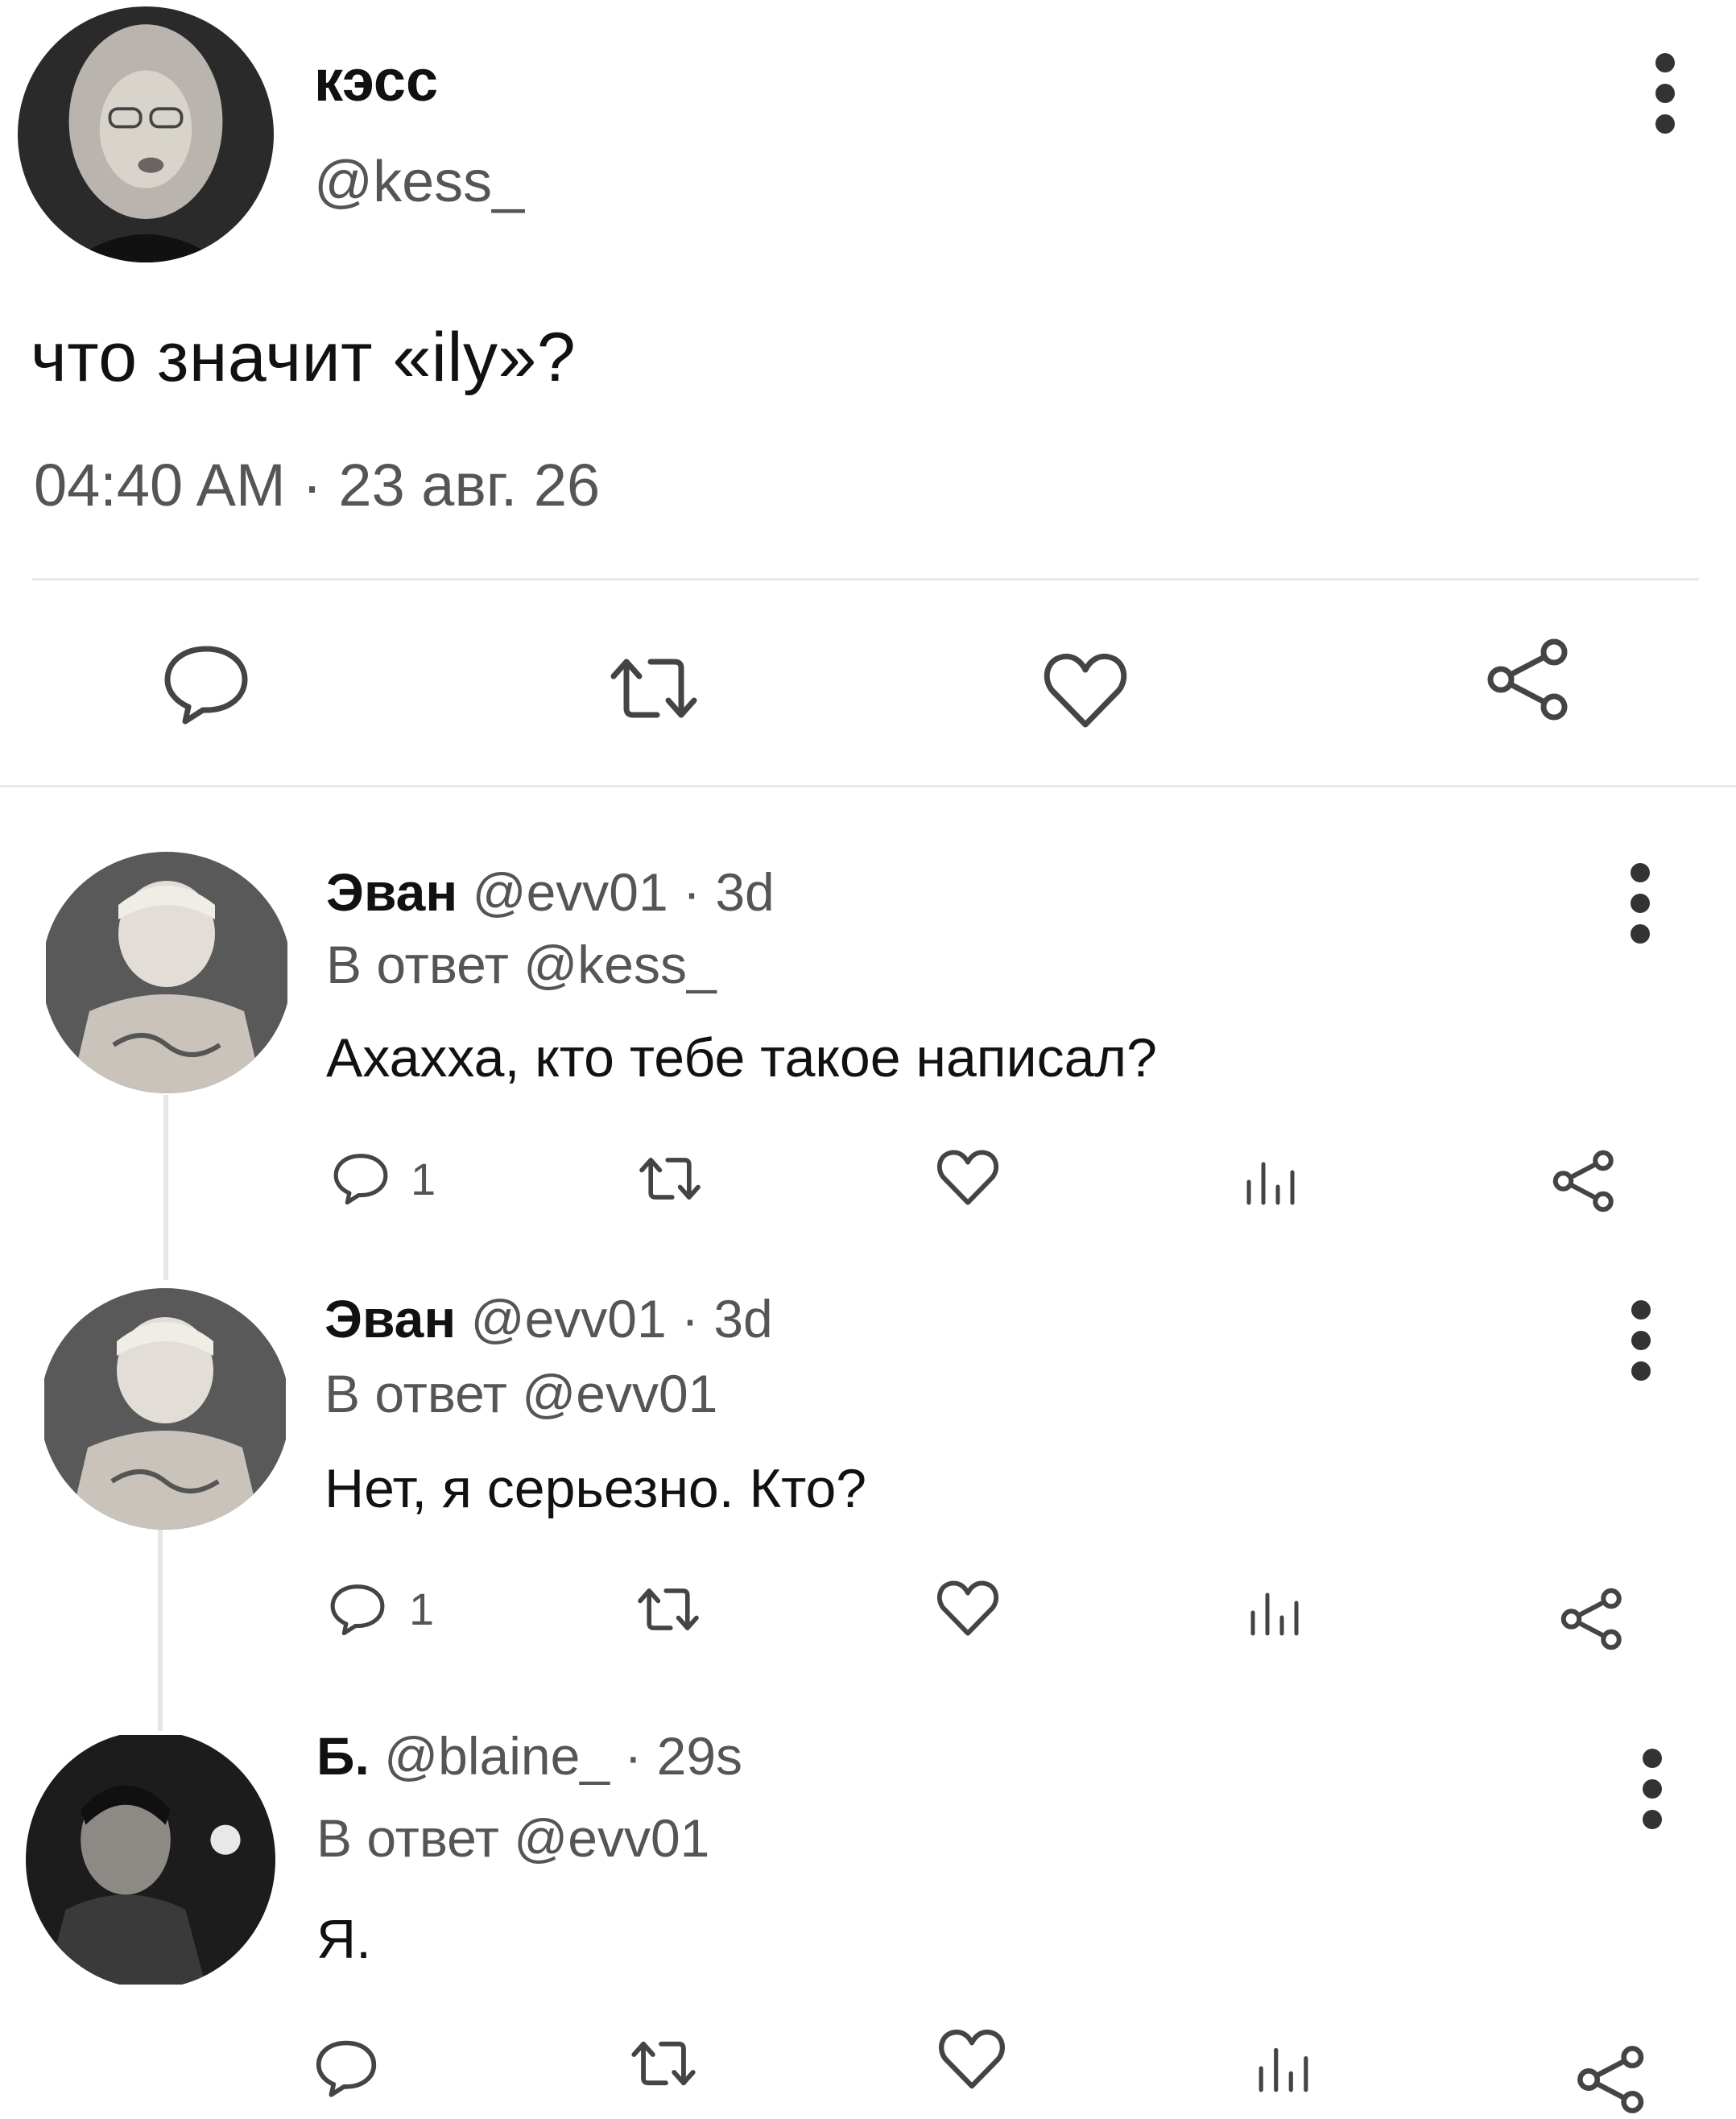  What do you see at coordinates (596, 1488) in the screenshot?
I see `reply-text: Нет, я серьезно. Кто?` at bounding box center [596, 1488].